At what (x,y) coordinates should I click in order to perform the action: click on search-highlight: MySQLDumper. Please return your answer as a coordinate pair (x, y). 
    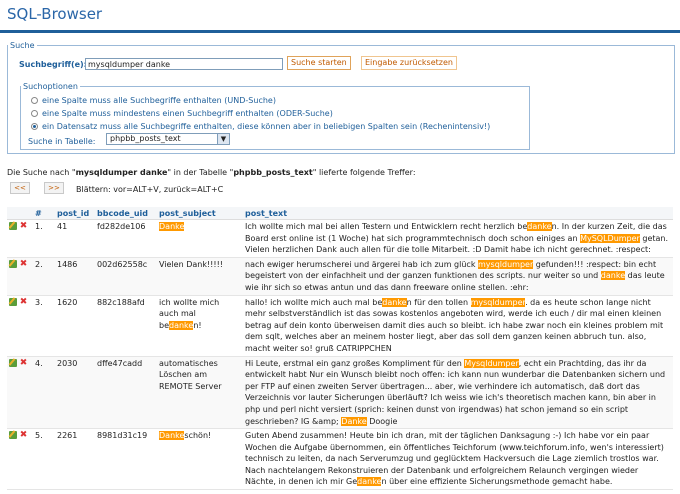
    Looking at the image, I should click on (610, 238).